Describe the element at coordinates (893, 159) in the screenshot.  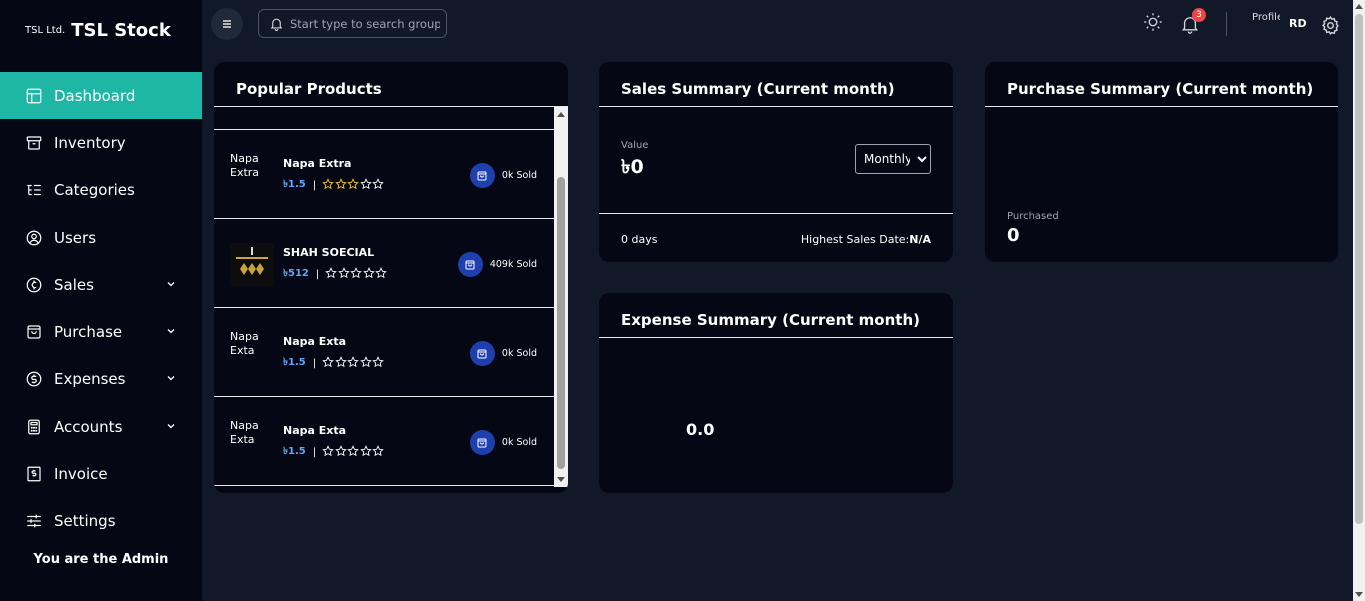
I see `period-select: Monthly` at that location.